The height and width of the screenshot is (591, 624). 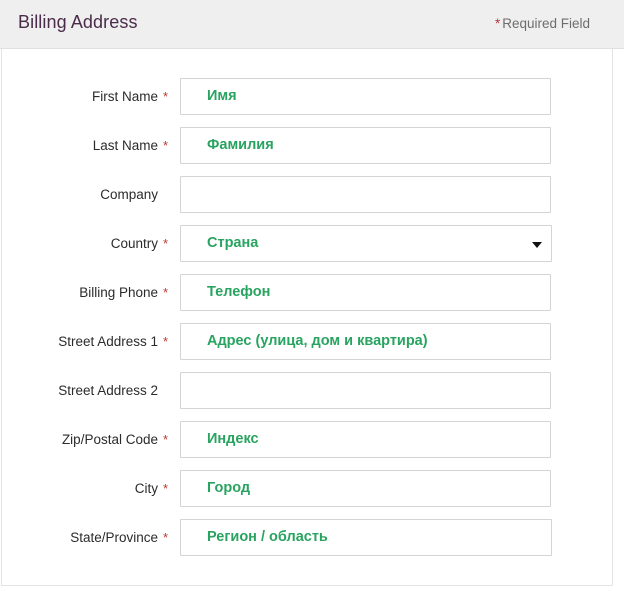 I want to click on label-country: Country, so click(x=134, y=243).